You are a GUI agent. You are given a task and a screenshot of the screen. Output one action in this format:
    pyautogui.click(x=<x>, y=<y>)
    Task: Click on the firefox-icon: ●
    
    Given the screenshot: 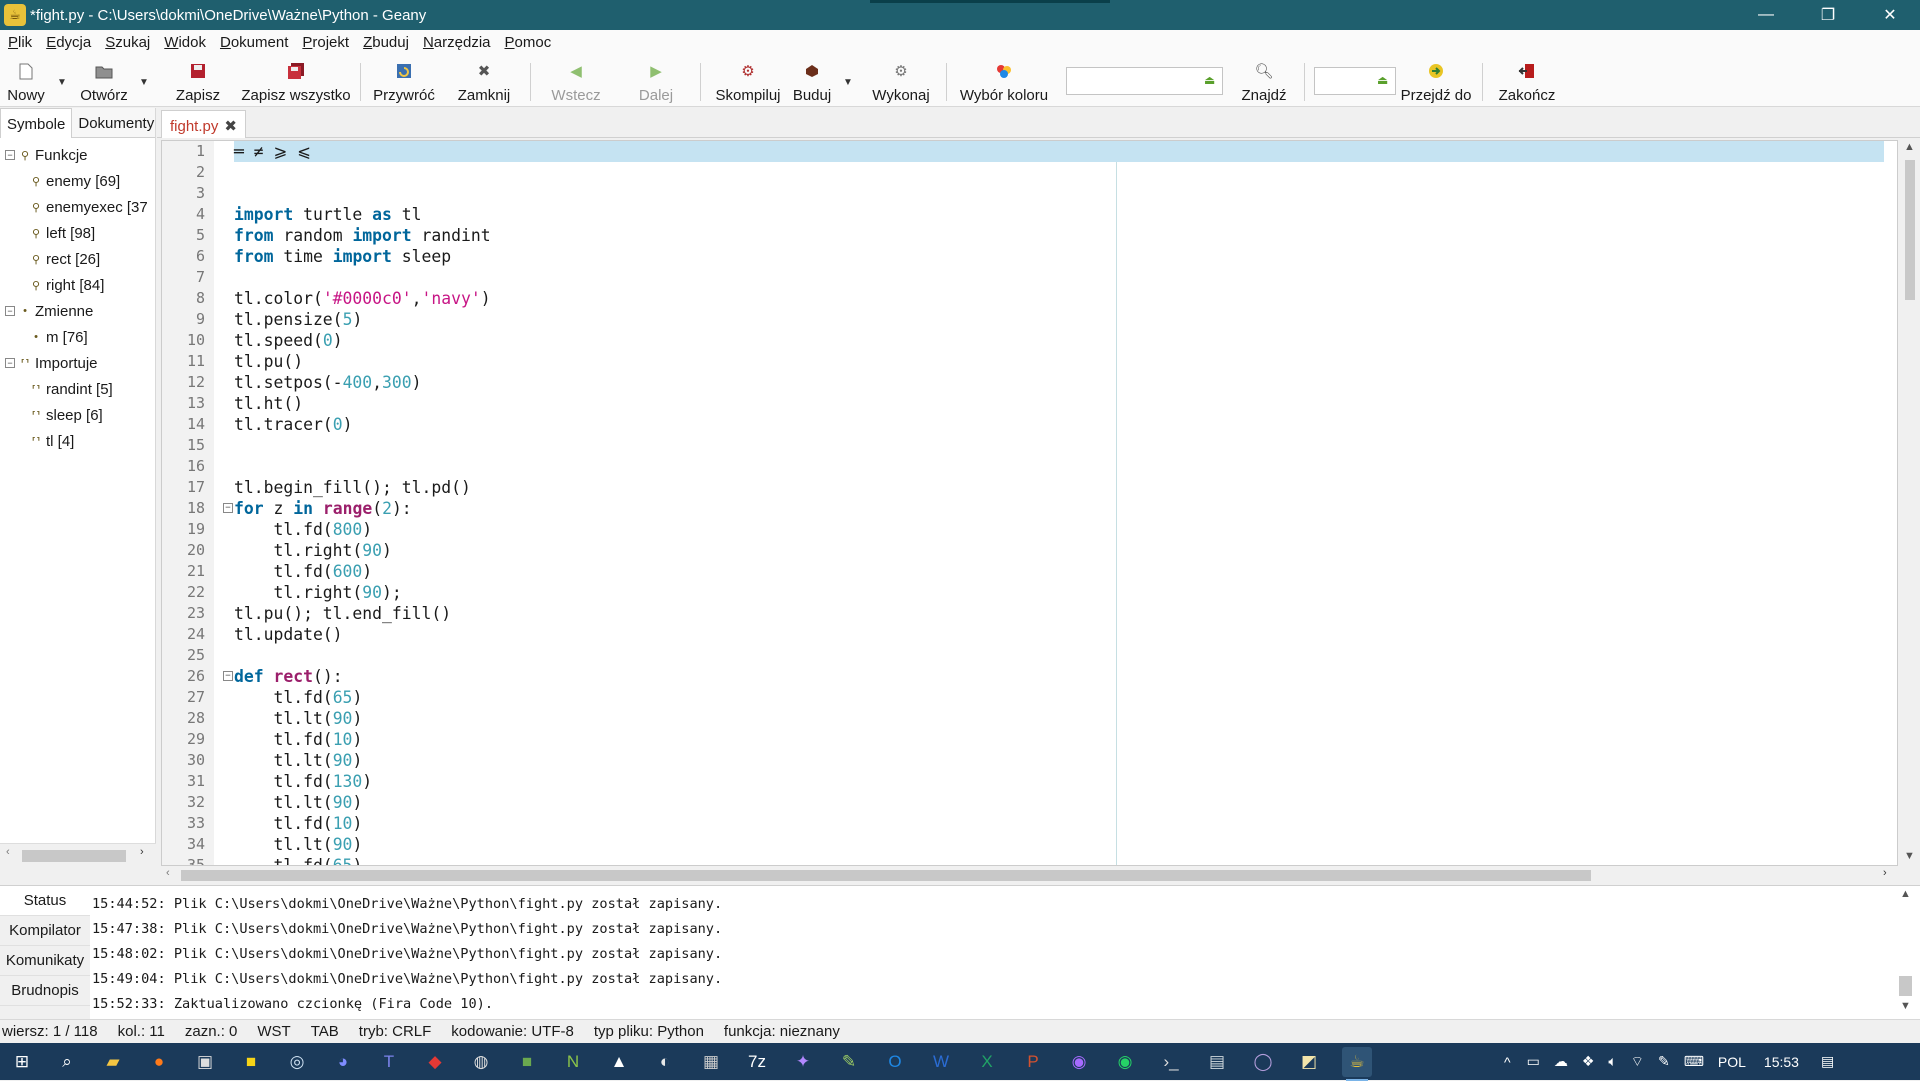 What is the action you would take?
    pyautogui.click(x=159, y=1062)
    